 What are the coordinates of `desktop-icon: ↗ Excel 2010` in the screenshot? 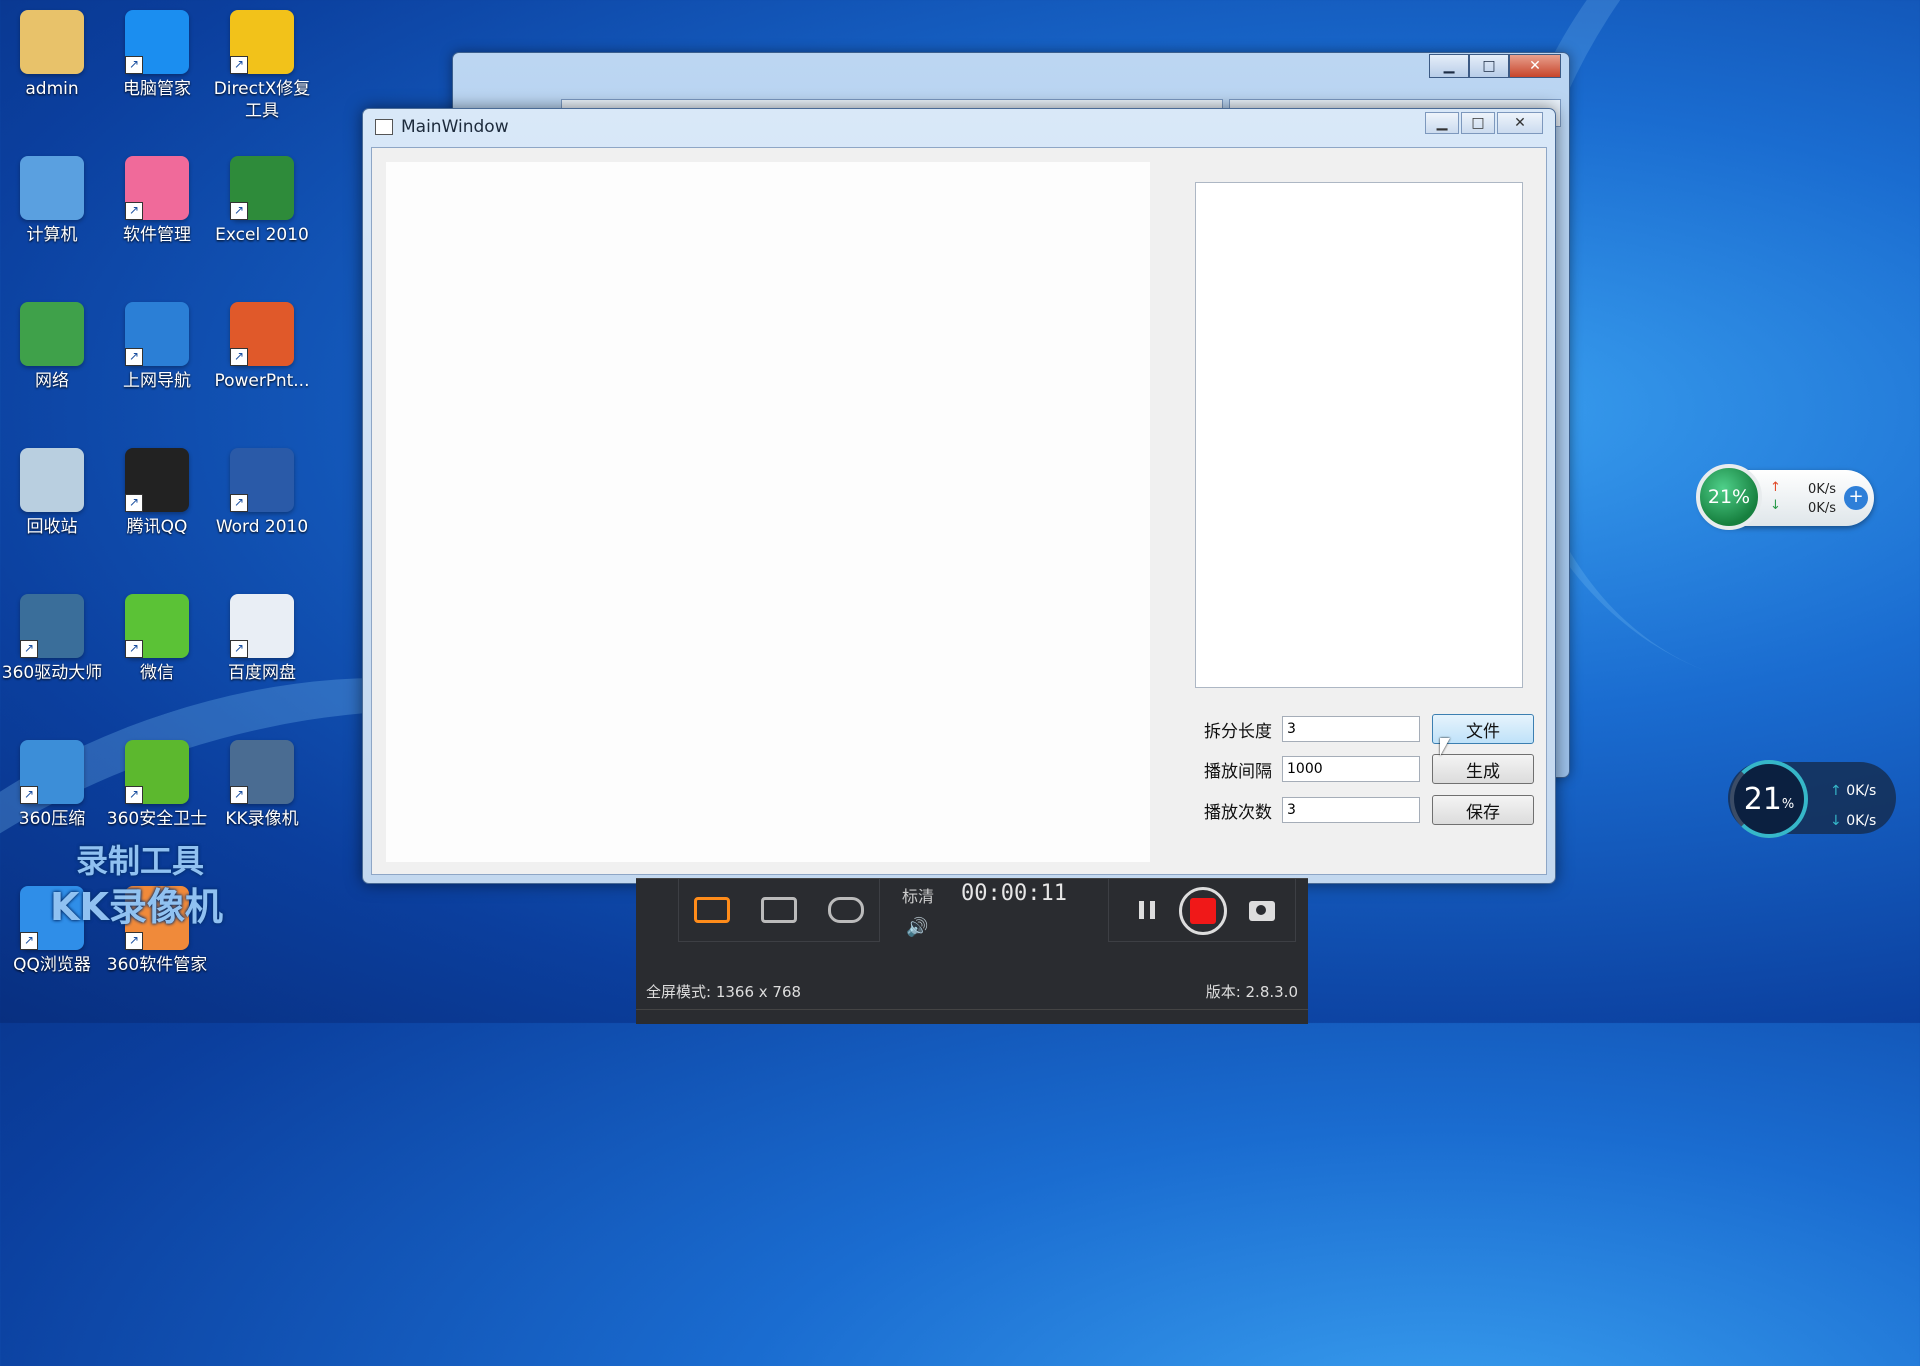 It's located at (262, 201).